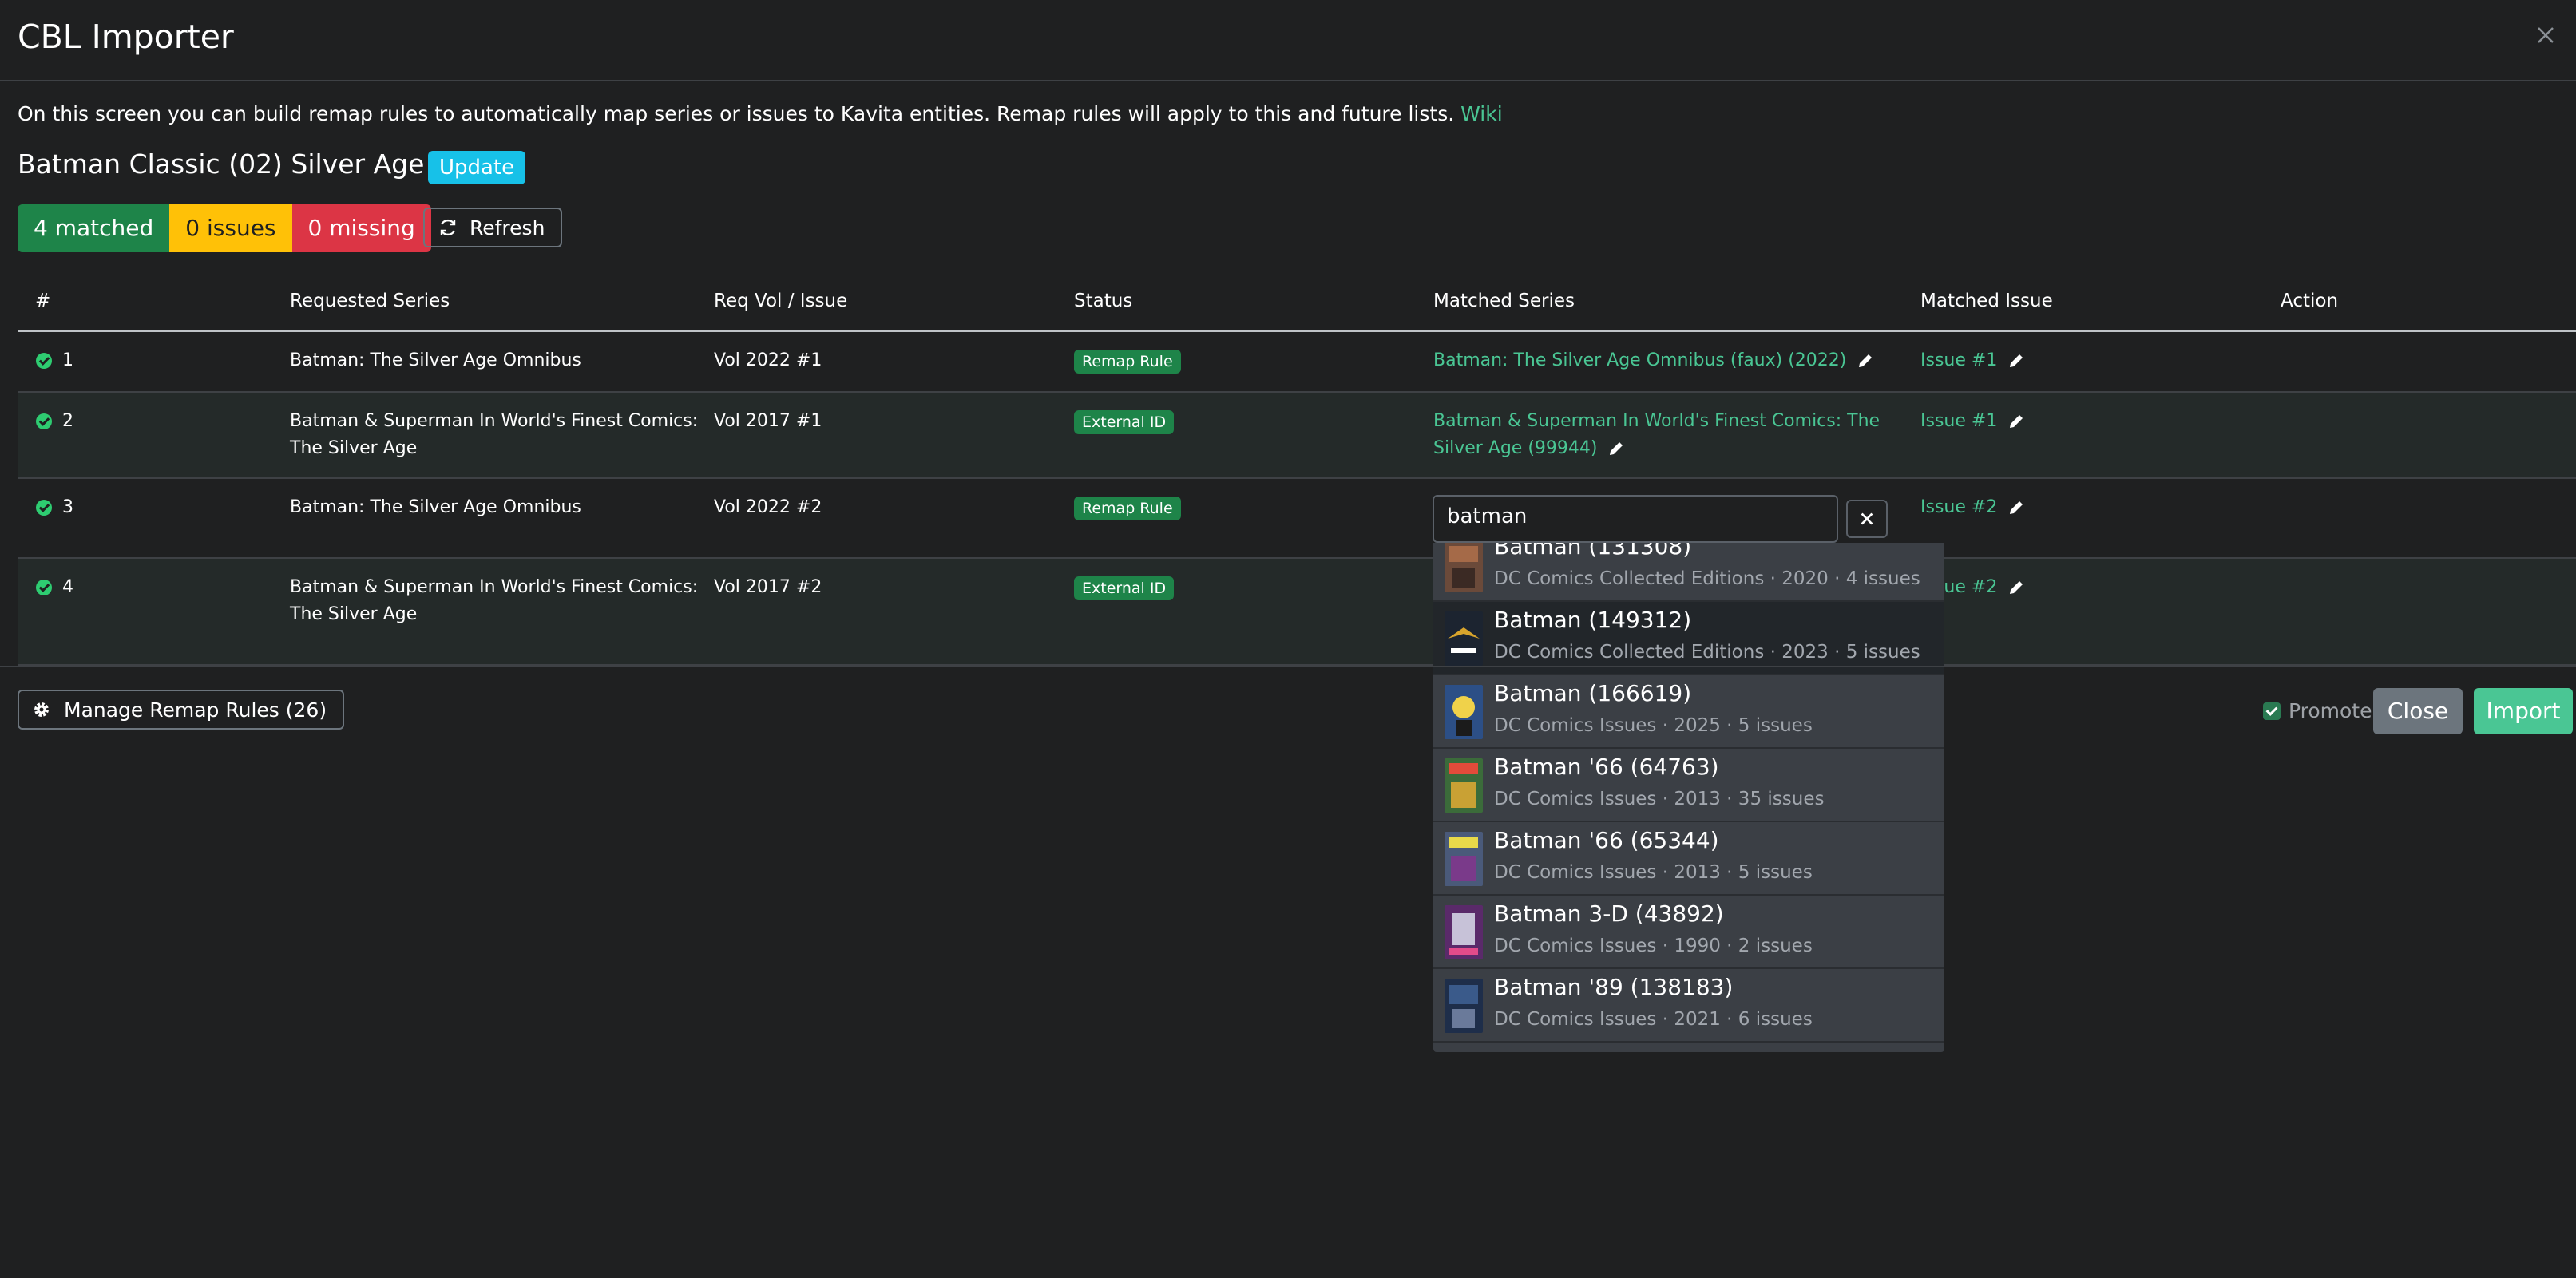 The width and height of the screenshot is (2576, 1278). Describe the element at coordinates (2310, 301) in the screenshot. I see `col-action: Action` at that location.